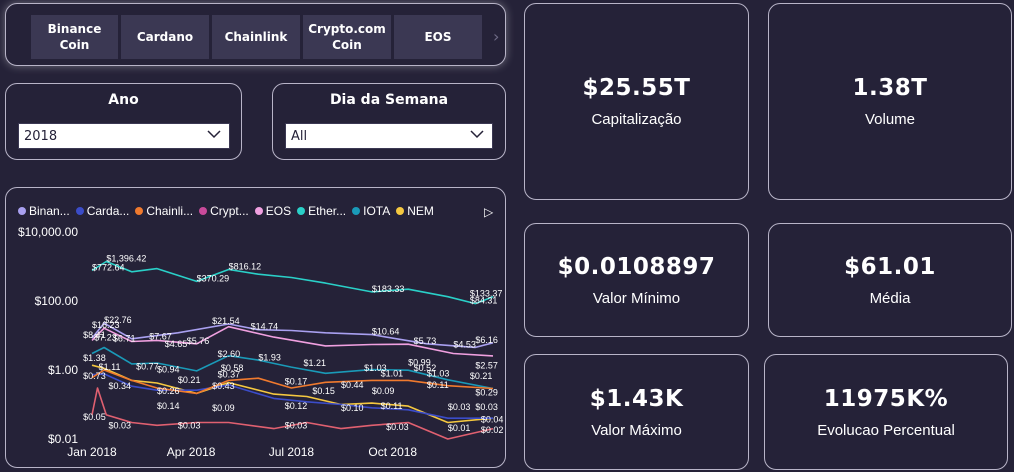 The image size is (1014, 472). I want to click on slicer-button-cardano: Cardano, so click(165, 37).